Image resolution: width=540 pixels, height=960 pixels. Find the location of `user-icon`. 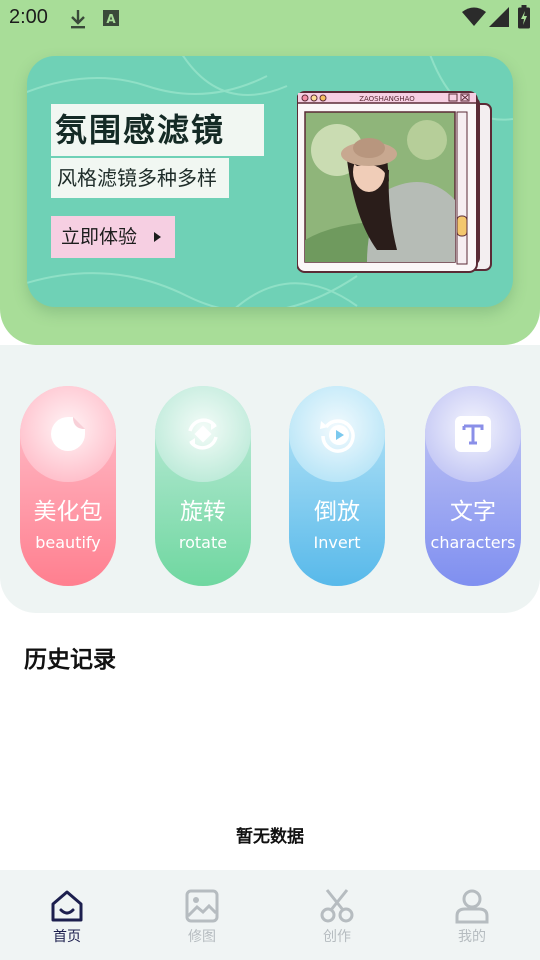

user-icon is located at coordinates (472, 906).